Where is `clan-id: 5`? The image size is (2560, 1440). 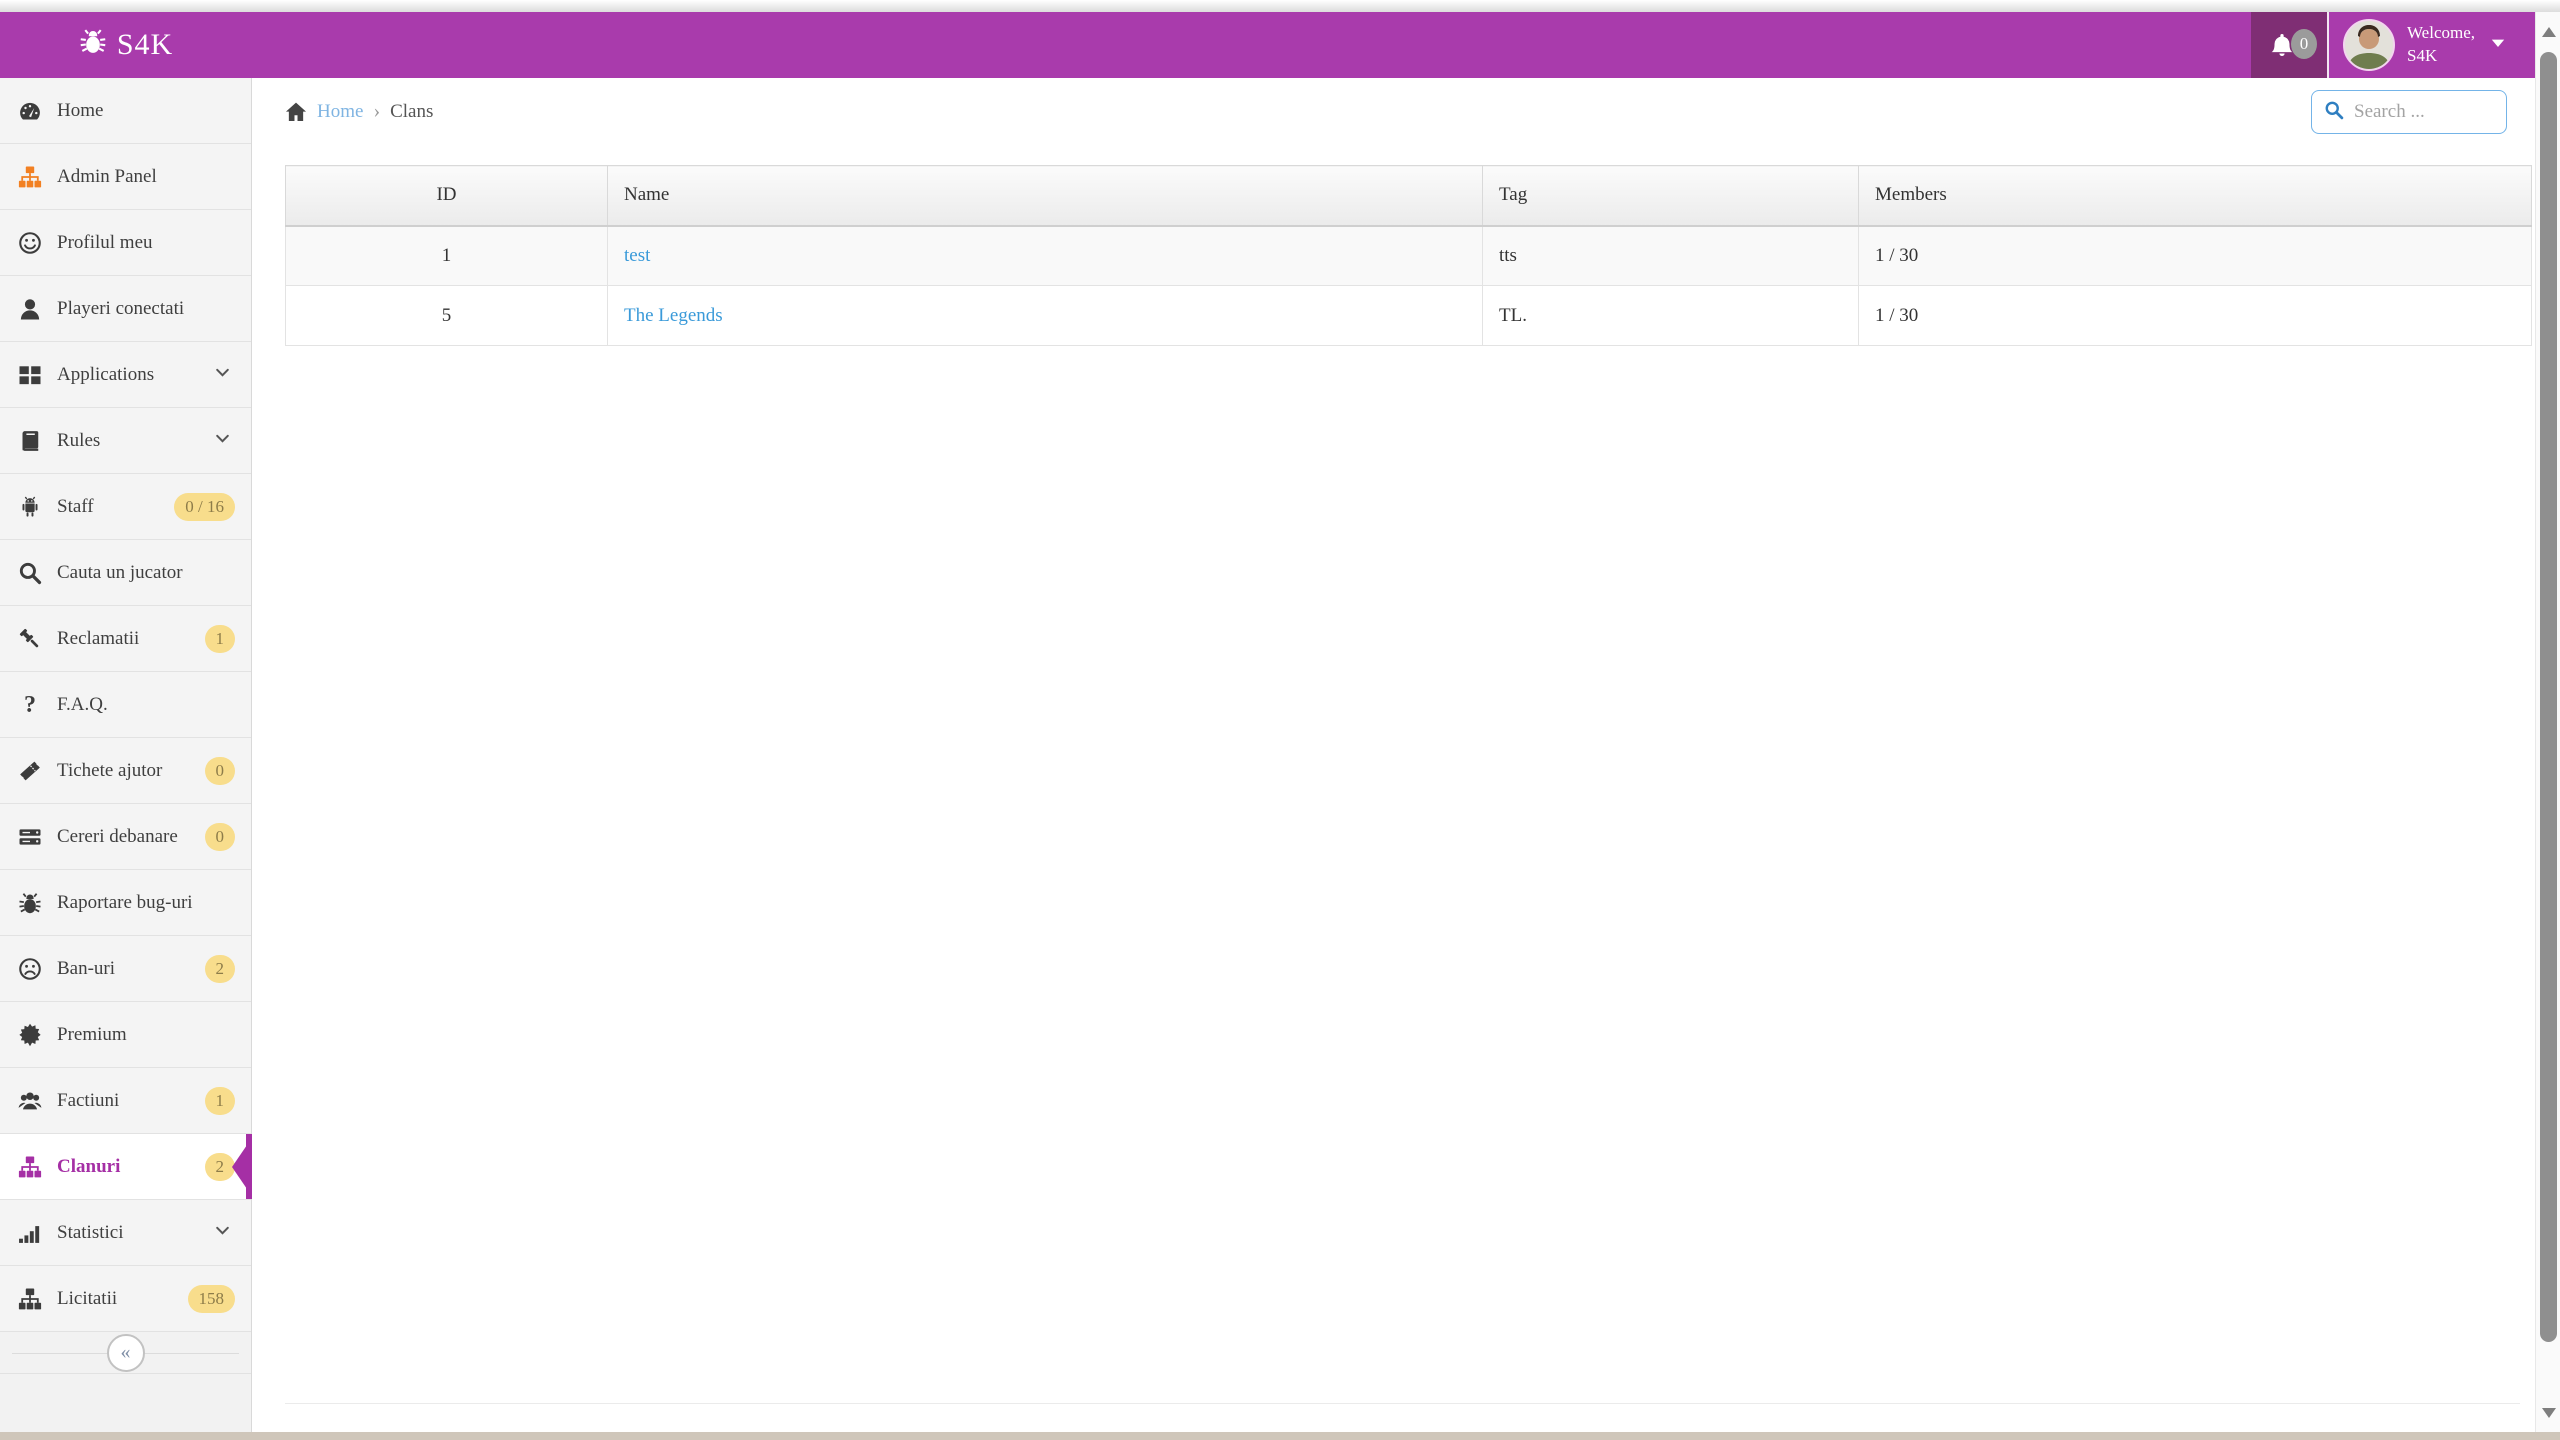 clan-id: 5 is located at coordinates (446, 315).